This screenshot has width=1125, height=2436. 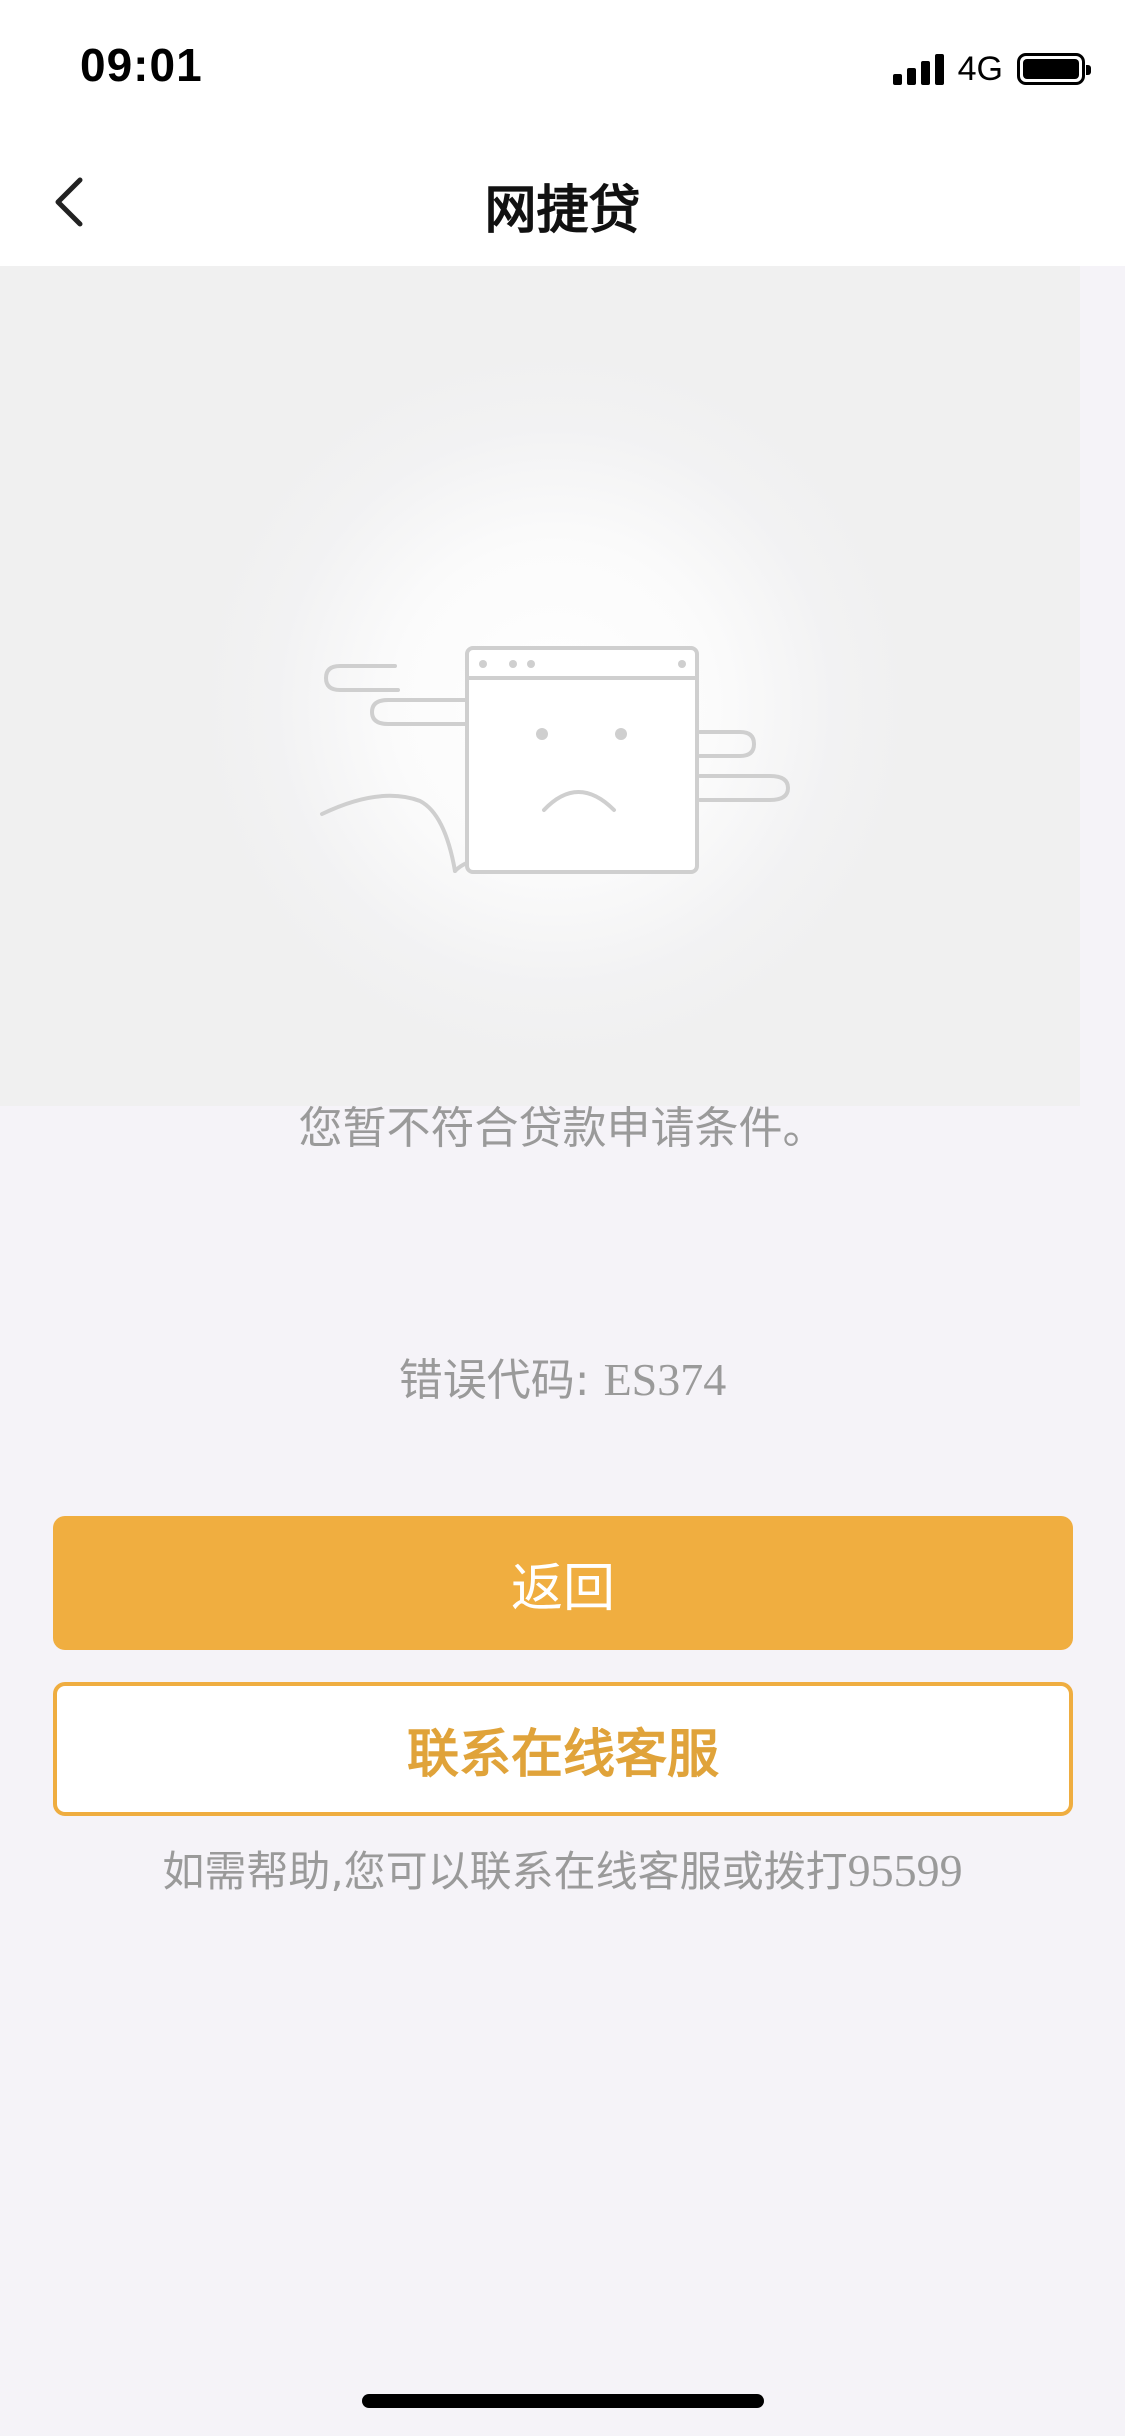 What do you see at coordinates (918, 69) in the screenshot?
I see `signal-strength-icon` at bounding box center [918, 69].